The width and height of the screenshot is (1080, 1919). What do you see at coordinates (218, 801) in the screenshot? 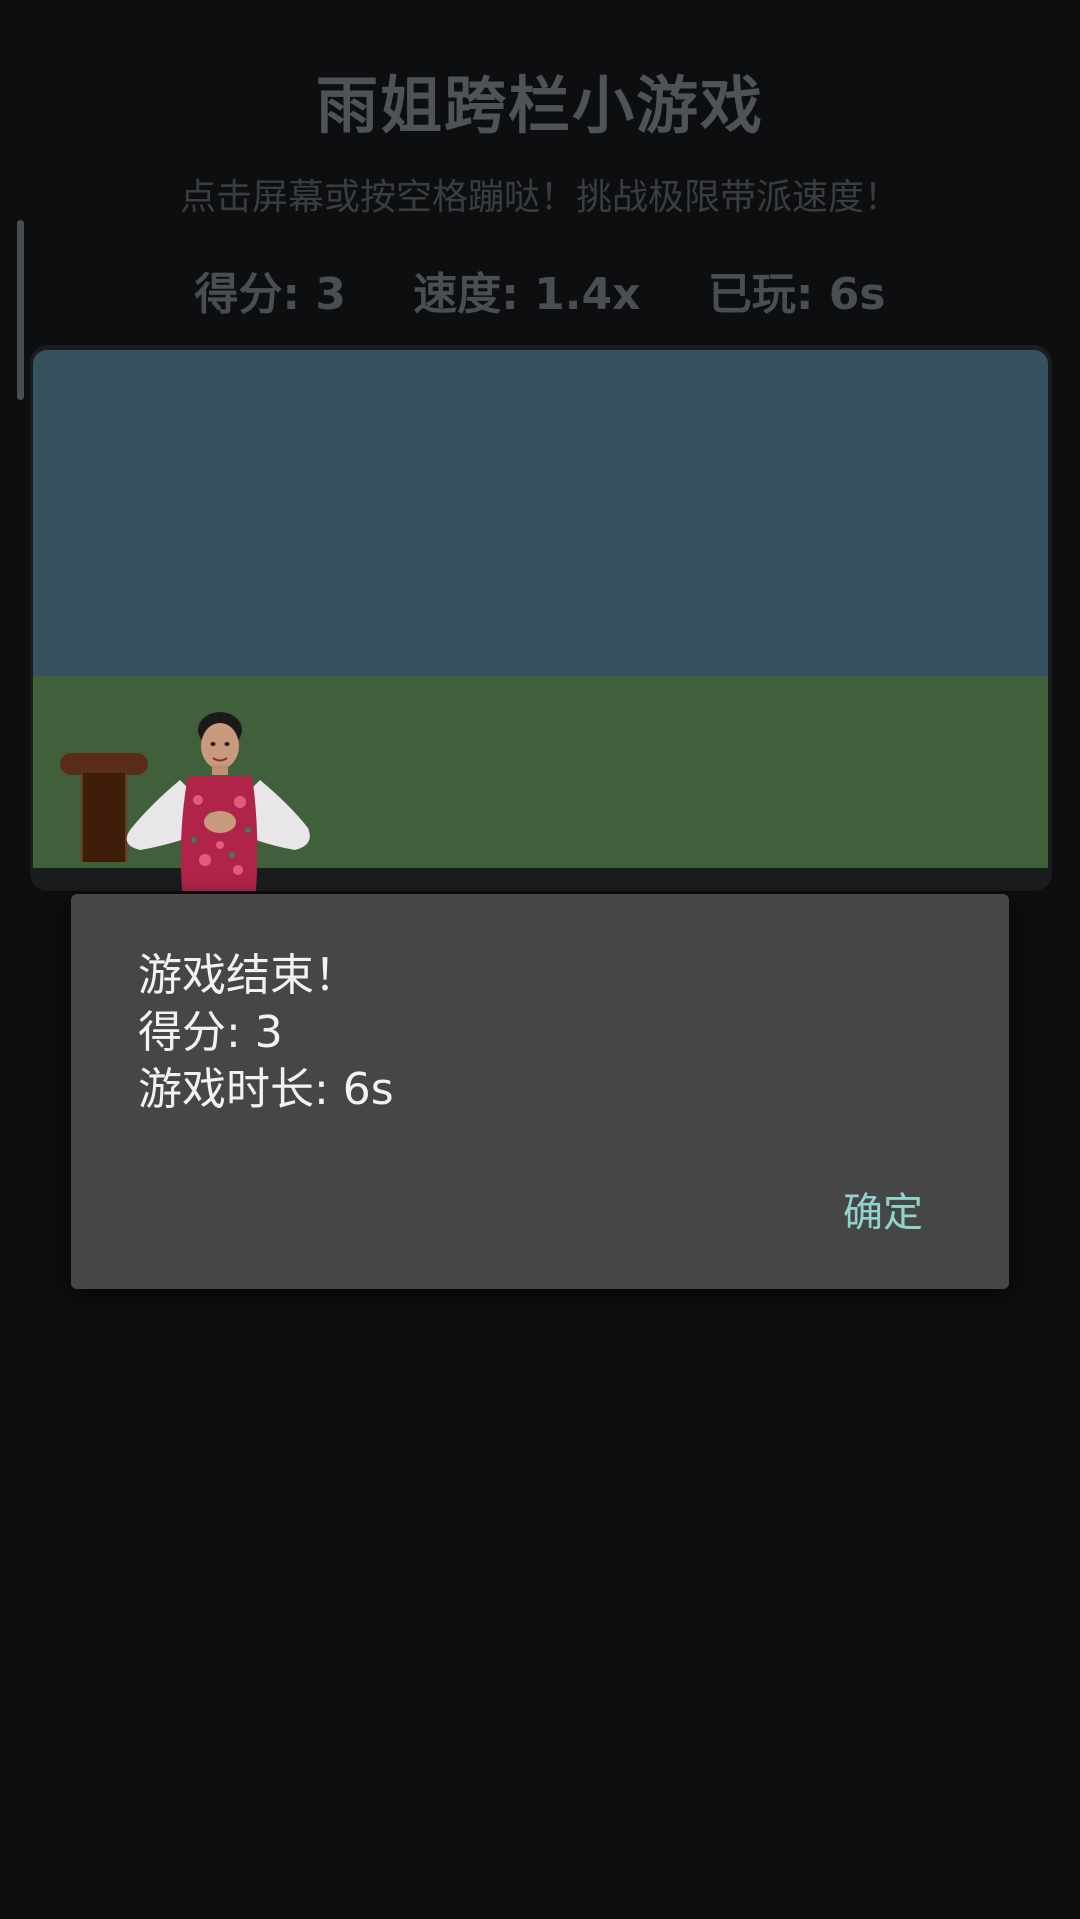
I see `player-character` at bounding box center [218, 801].